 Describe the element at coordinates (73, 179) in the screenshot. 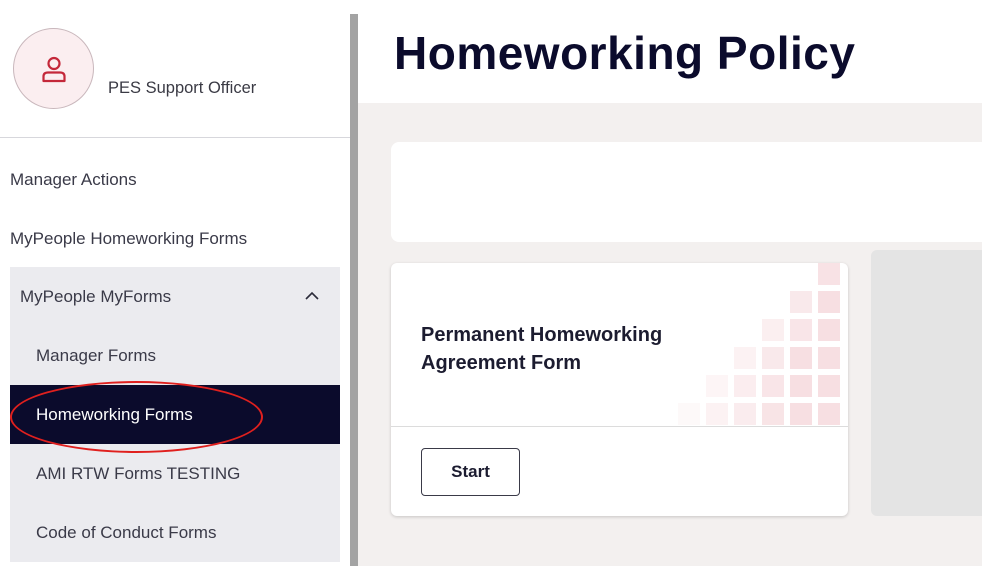

I see `sidebar-item-label: Manager Actions` at that location.